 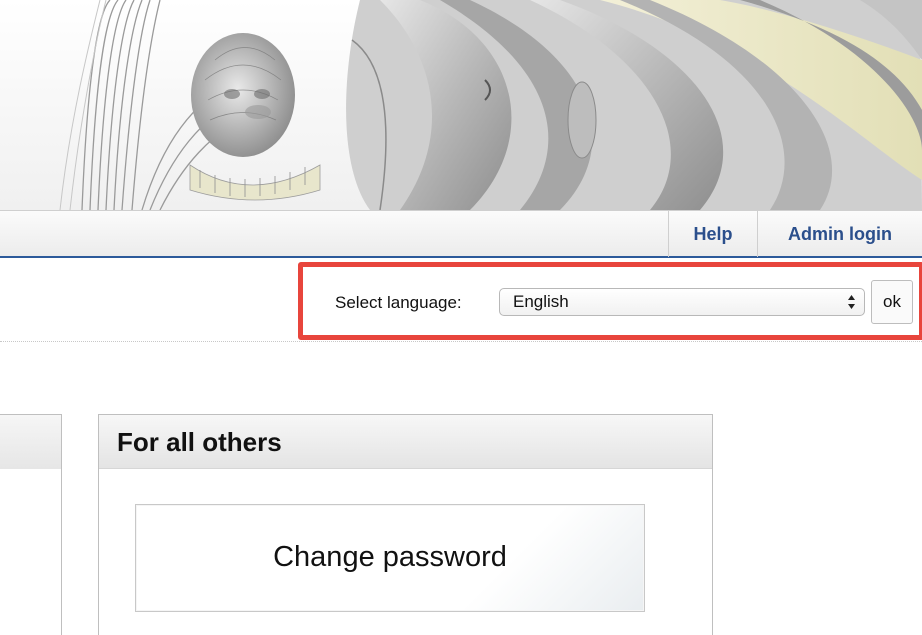 I want to click on admin-login-link: Admin login, so click(x=839, y=234).